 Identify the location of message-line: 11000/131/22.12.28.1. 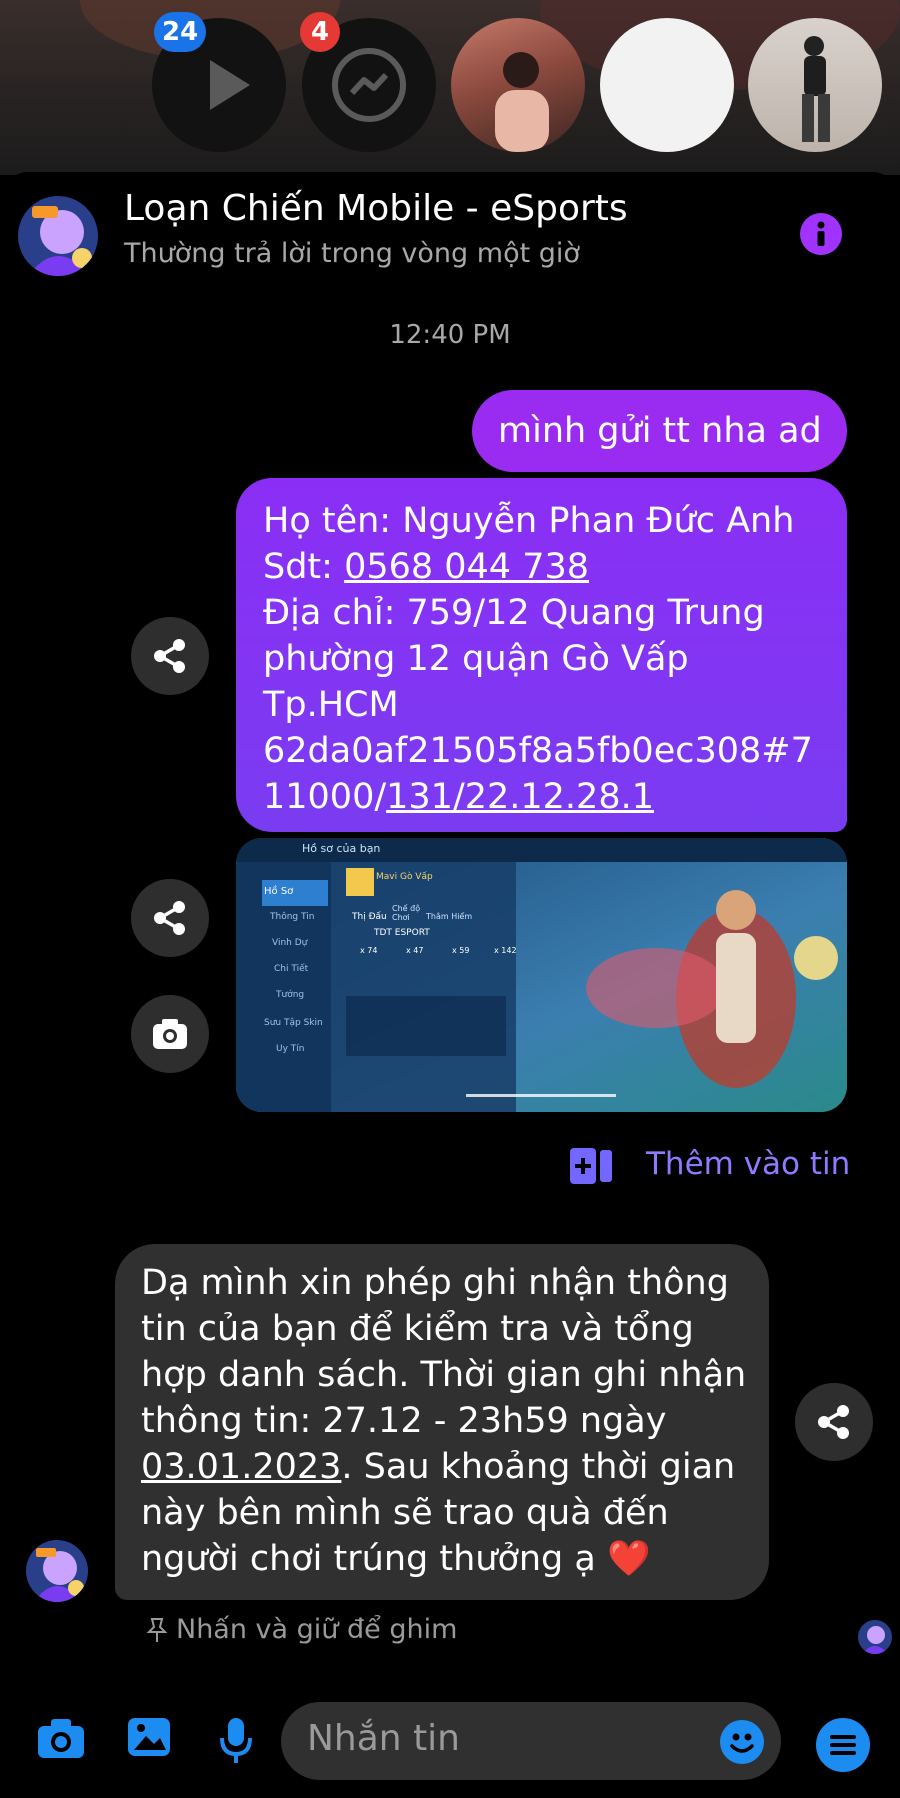
(548, 797).